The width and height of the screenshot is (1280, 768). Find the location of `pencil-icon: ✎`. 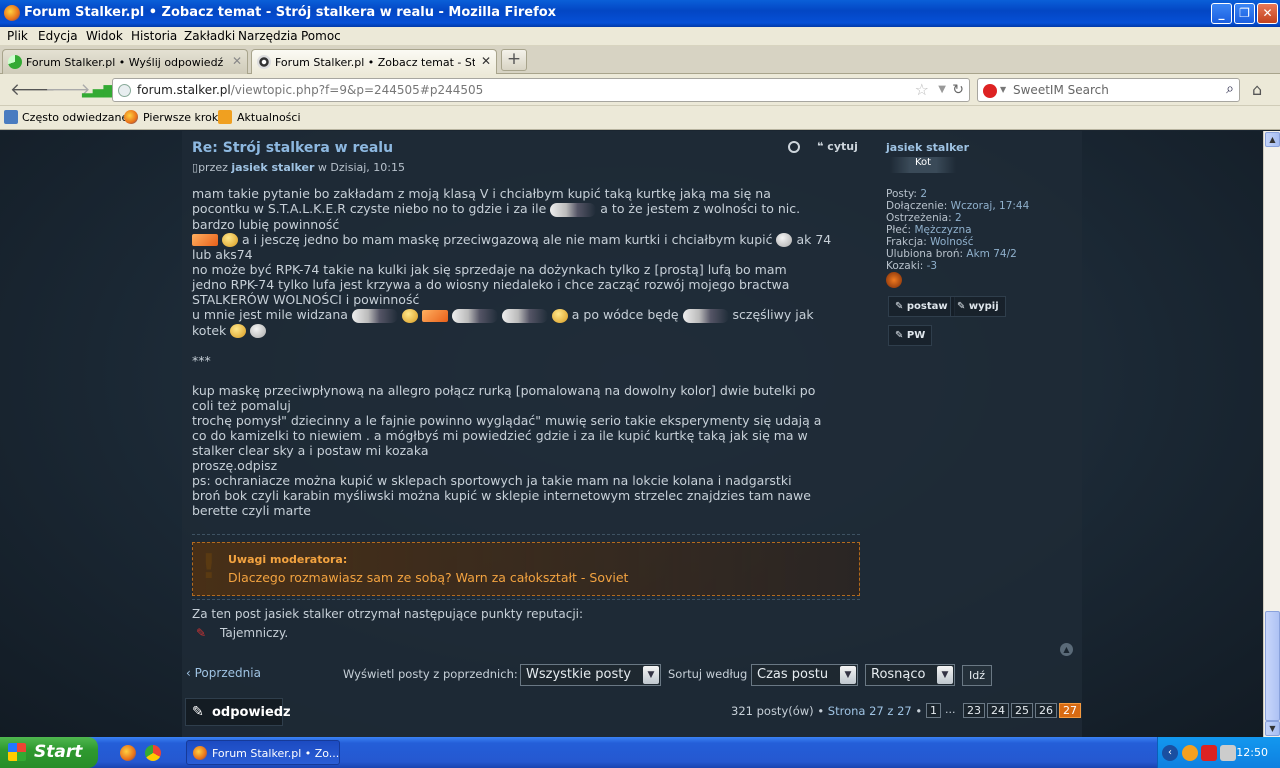

pencil-icon: ✎ is located at coordinates (198, 712).